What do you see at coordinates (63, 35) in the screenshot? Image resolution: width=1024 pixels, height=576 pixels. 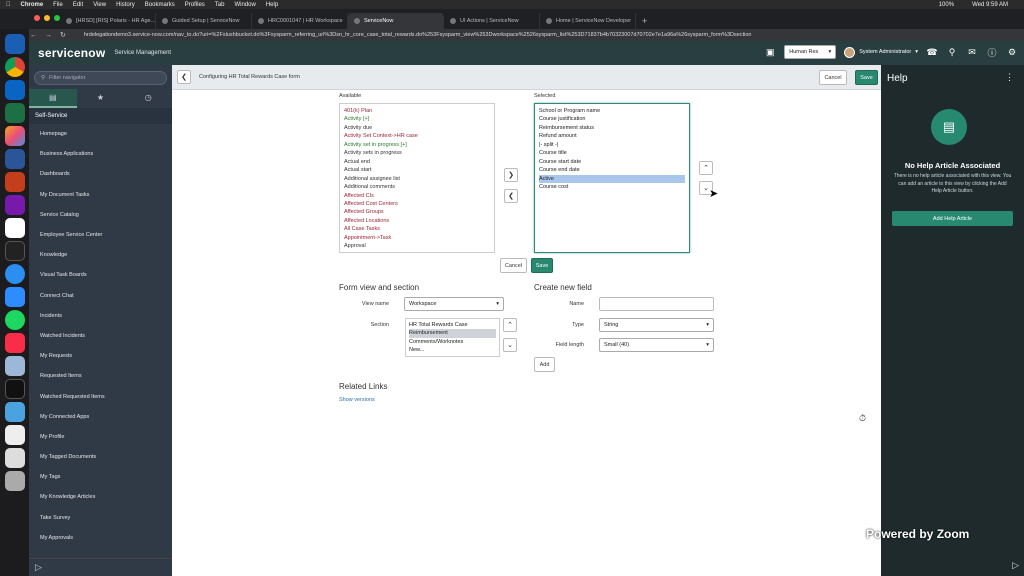 I see `reload-icon: ↻` at bounding box center [63, 35].